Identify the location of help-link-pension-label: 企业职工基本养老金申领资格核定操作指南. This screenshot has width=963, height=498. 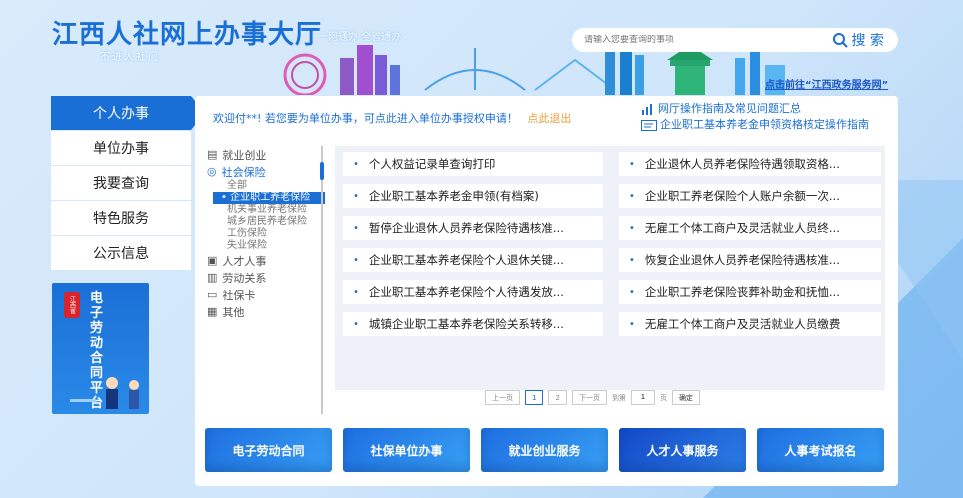
(764, 124).